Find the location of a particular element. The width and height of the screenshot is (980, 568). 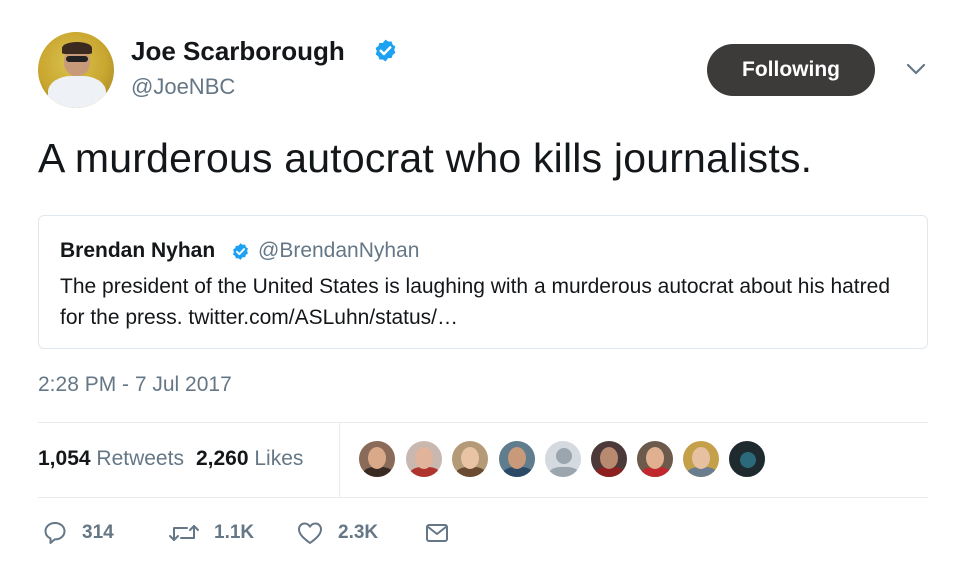

tweet-stats: 1,054 Retweets 2,260 Likes is located at coordinates (170, 459).